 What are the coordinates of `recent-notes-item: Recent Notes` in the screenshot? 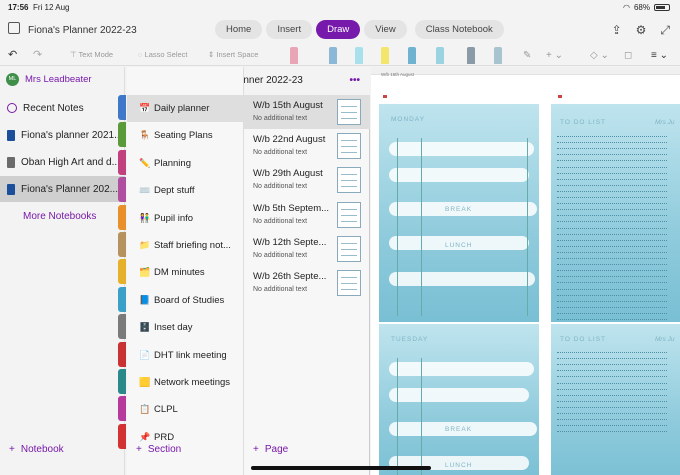 It's located at (62, 108).